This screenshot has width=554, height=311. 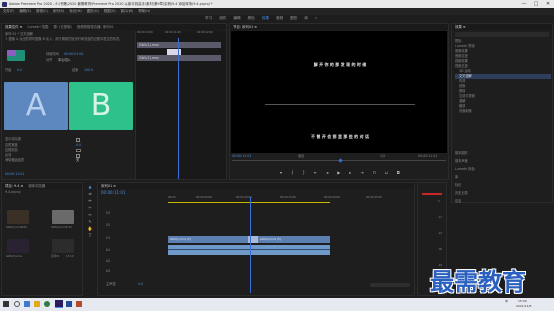 I want to click on minimize-button: —, so click(x=524, y=4).